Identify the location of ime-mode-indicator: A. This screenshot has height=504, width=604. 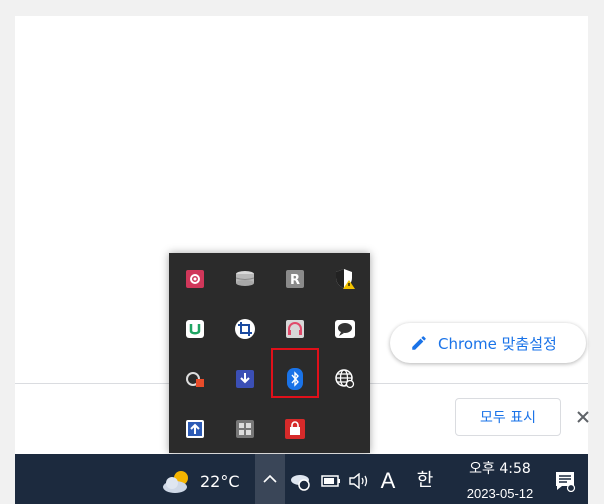
(388, 481).